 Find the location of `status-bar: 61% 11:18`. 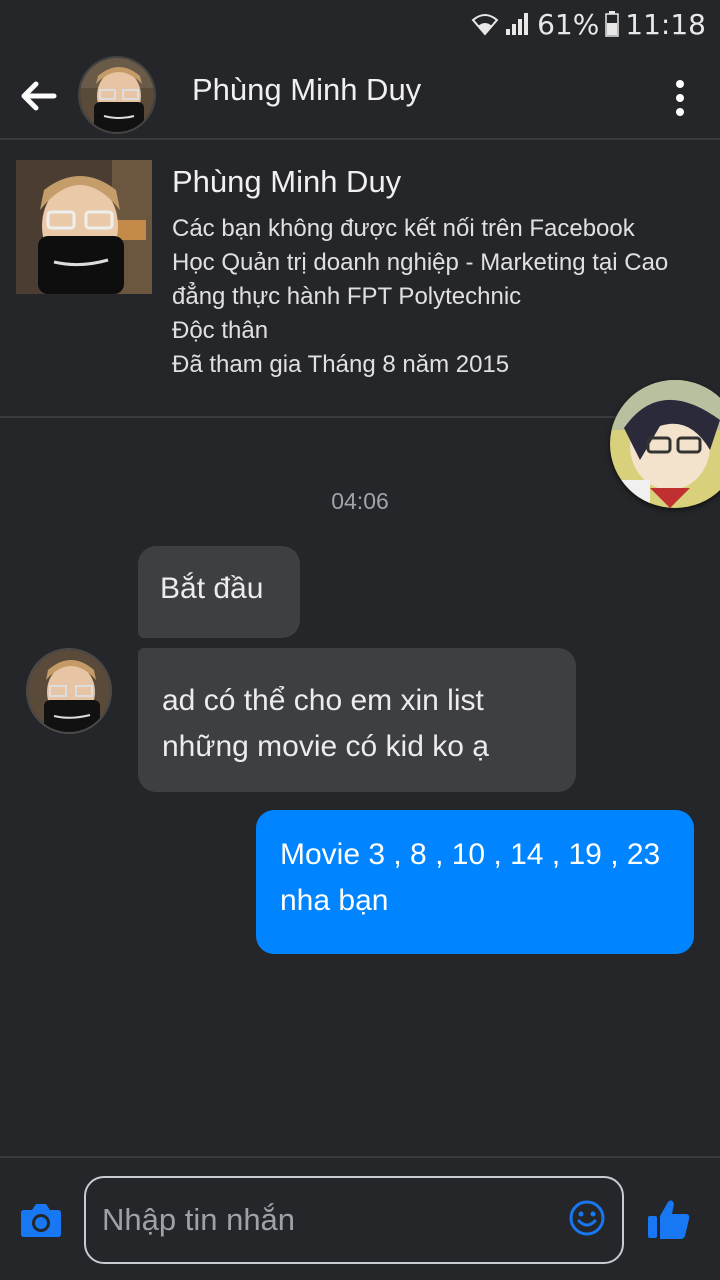

status-bar: 61% 11:18 is located at coordinates (360, 24).